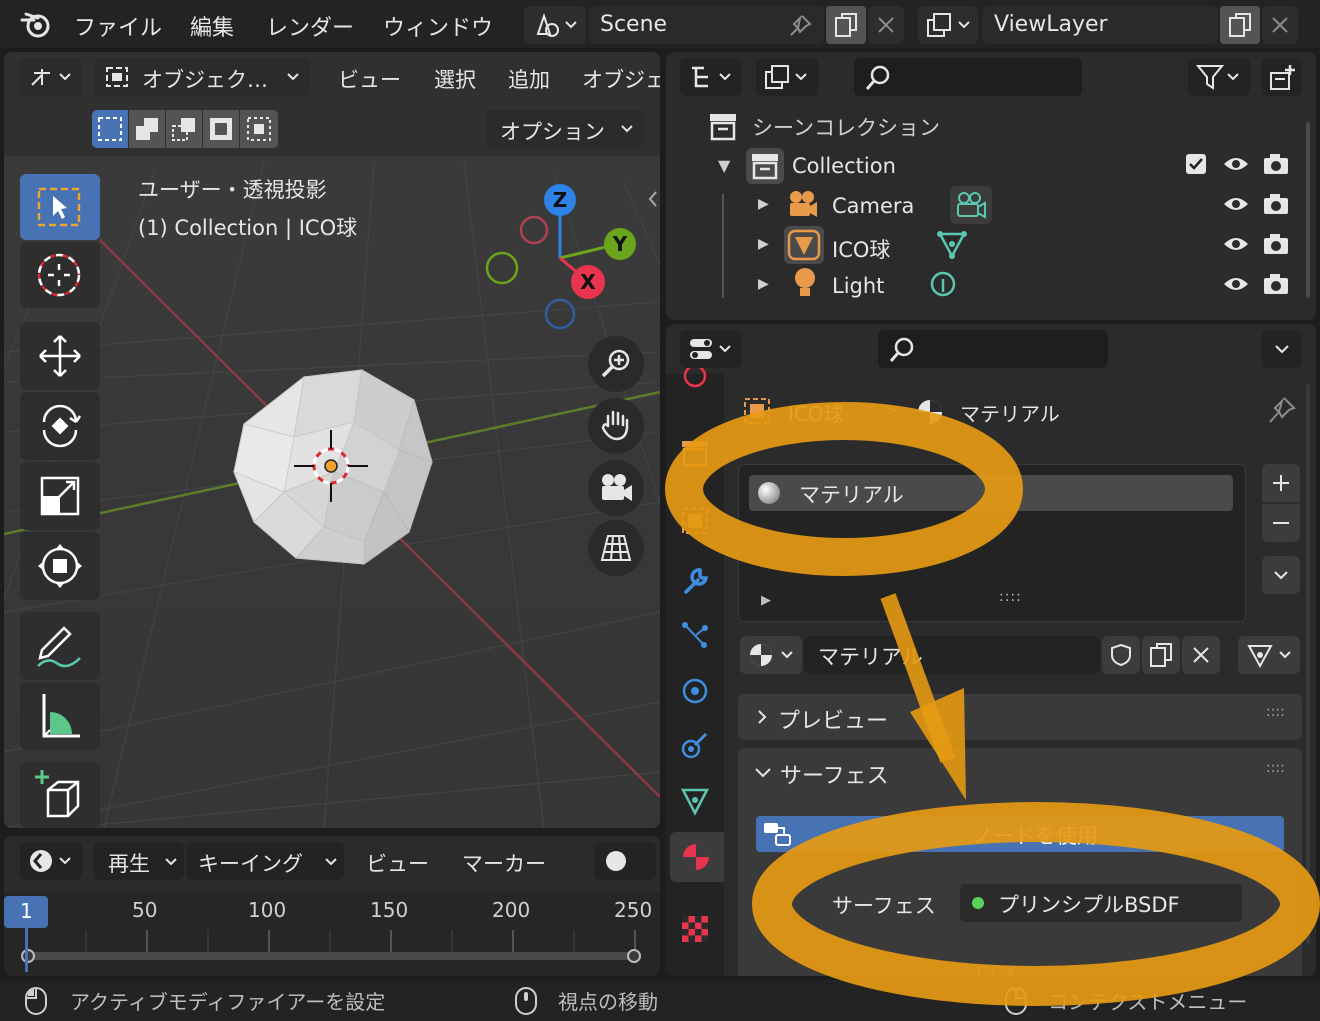  I want to click on rotate-tool, so click(60, 426).